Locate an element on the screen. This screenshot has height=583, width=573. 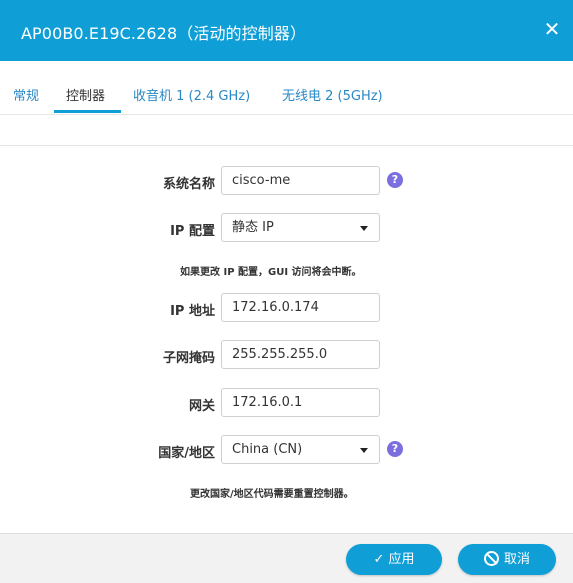
dialog-header: AP00B0.E19C.2628（活动的控制器） ✕ is located at coordinates (286, 30).